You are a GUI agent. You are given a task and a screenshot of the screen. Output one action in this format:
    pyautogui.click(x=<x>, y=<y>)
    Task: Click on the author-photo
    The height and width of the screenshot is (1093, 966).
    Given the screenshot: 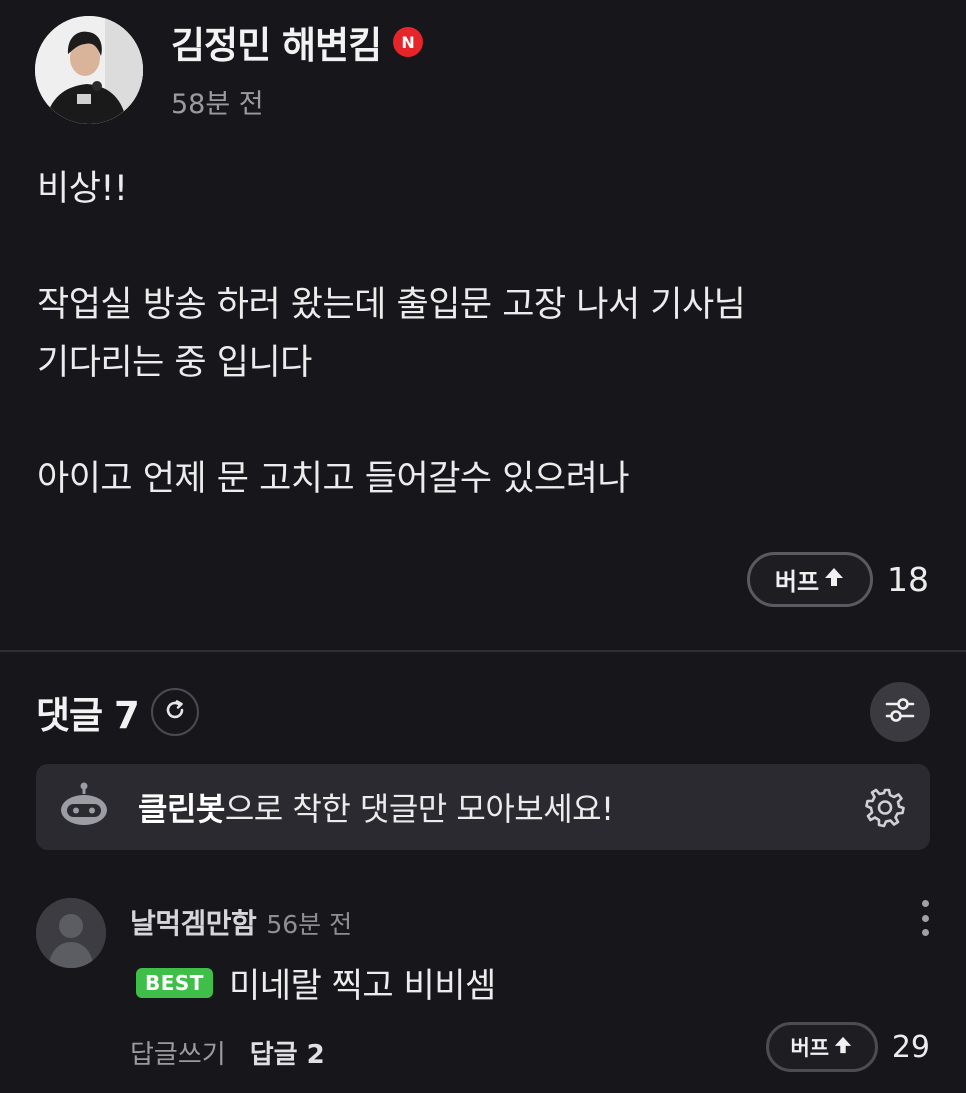 What is the action you would take?
    pyautogui.click(x=89, y=70)
    